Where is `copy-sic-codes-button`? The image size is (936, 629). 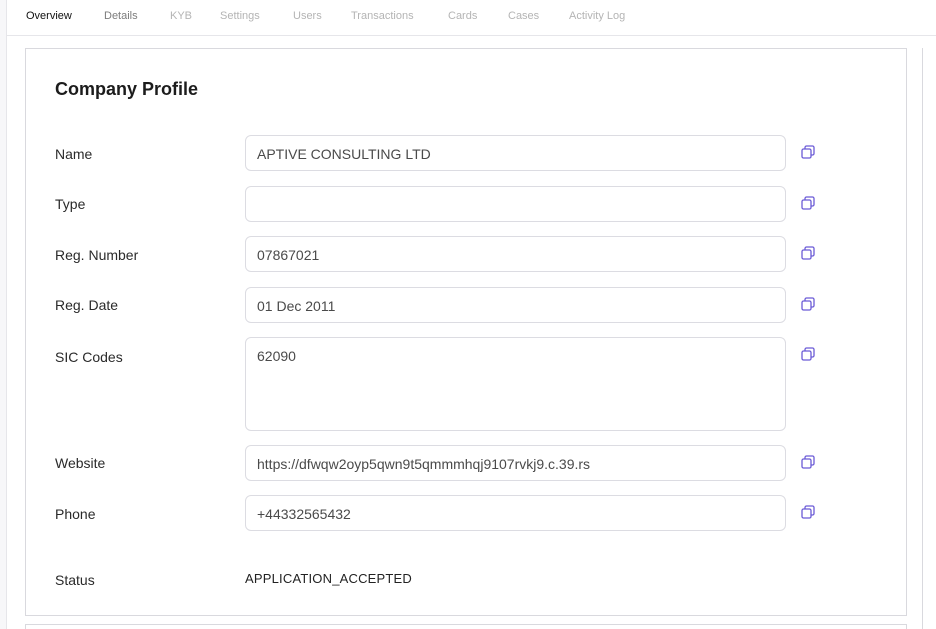
copy-sic-codes-button is located at coordinates (809, 355).